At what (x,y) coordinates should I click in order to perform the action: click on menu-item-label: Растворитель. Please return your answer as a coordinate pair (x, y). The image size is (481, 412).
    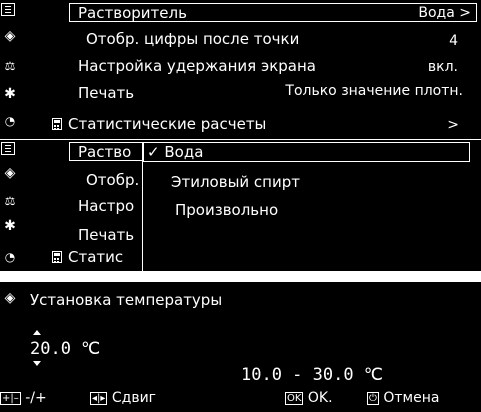
    Looking at the image, I should click on (132, 13).